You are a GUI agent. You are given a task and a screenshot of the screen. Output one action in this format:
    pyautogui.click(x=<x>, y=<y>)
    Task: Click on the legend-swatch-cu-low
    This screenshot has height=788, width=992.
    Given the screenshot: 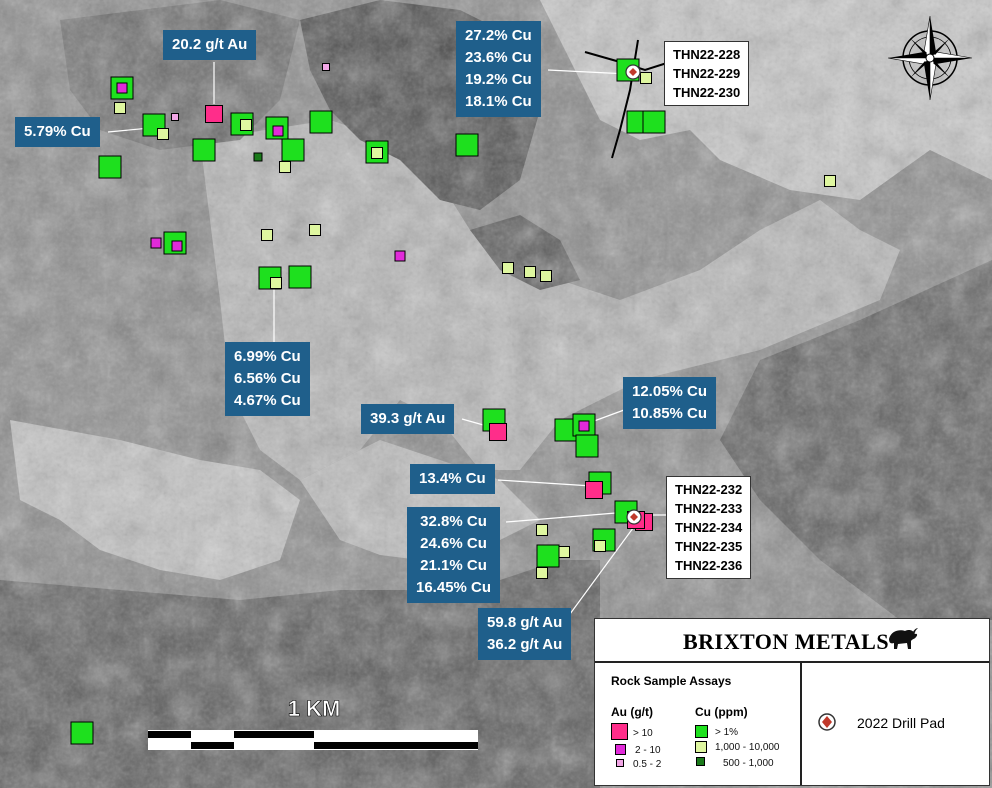 What is the action you would take?
    pyautogui.click(x=700, y=761)
    